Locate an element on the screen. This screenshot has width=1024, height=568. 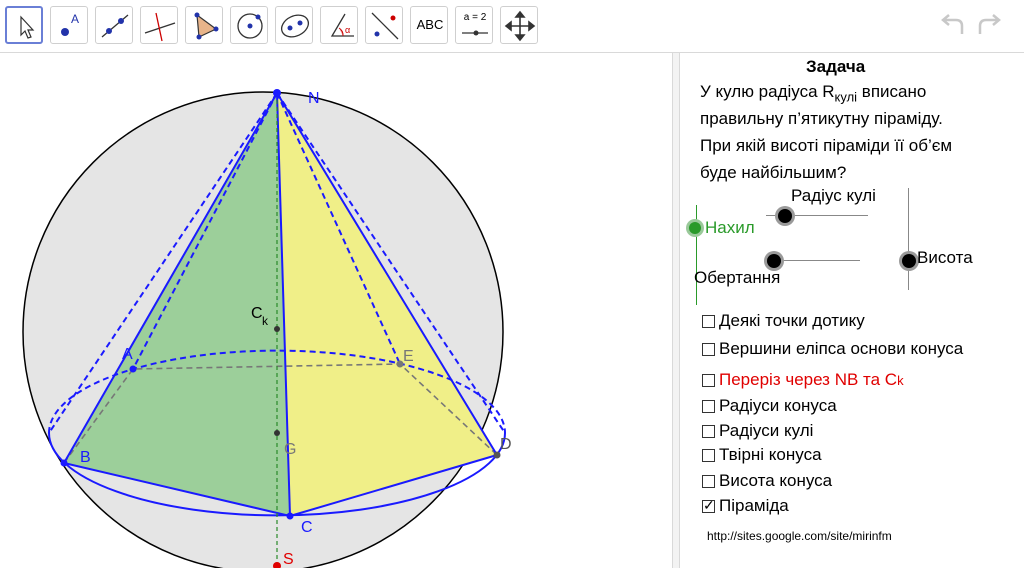
checkbox-sphere-radii: Радіуси кулі is located at coordinates (757, 431).